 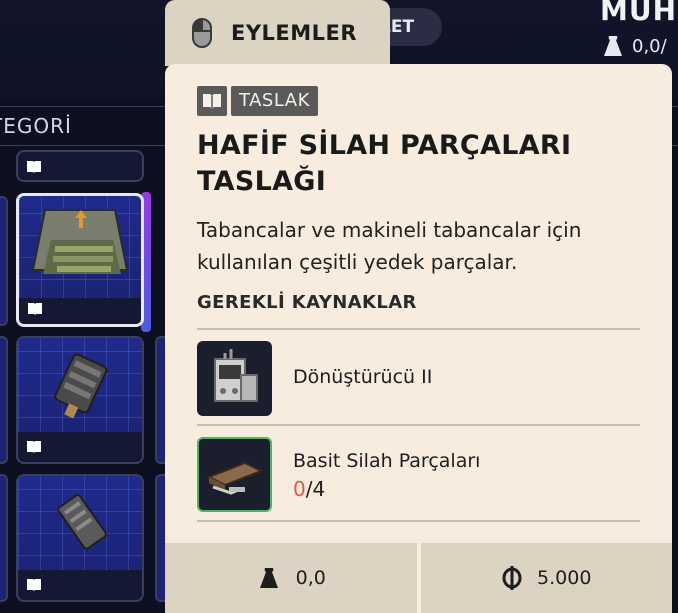 I want to click on blueprint-badge: TASLAK, so click(x=257, y=101).